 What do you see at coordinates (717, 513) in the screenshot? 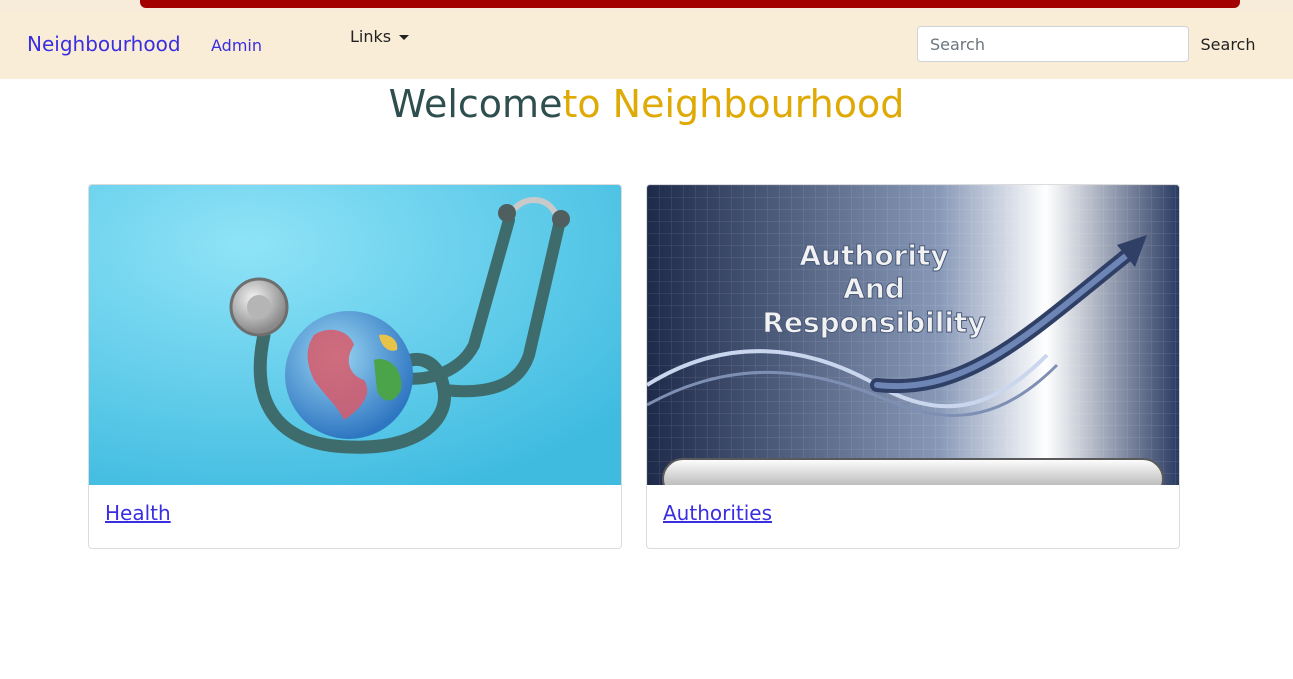
I see `authorities-link: Authorities` at bounding box center [717, 513].